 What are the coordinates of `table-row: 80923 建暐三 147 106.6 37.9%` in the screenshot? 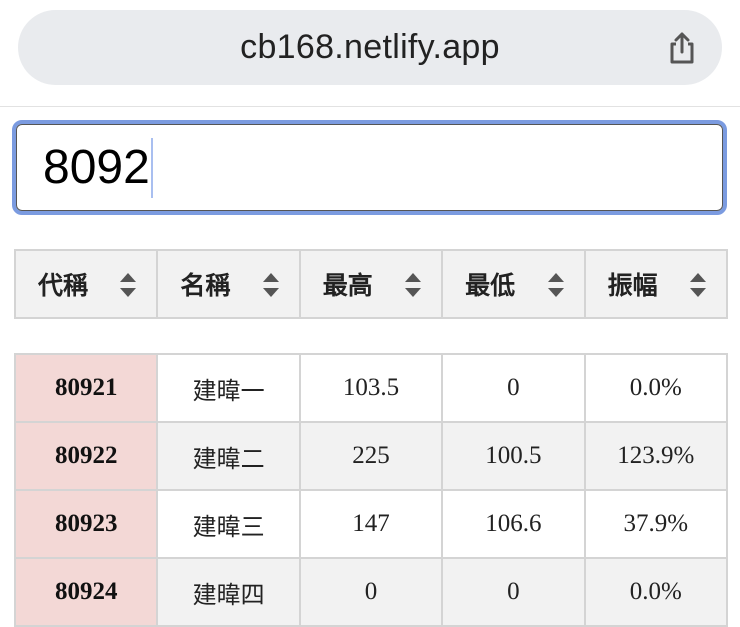 It's located at (370, 524).